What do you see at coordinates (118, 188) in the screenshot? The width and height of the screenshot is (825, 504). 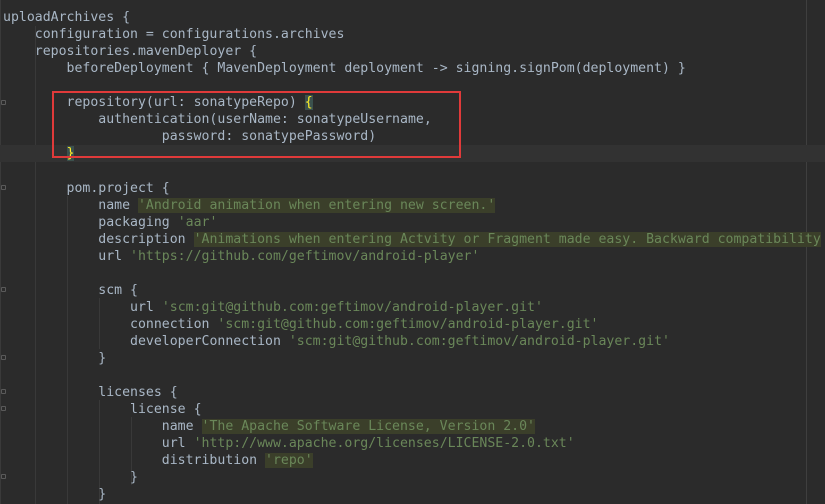 I see `code-token: pom.project {` at bounding box center [118, 188].